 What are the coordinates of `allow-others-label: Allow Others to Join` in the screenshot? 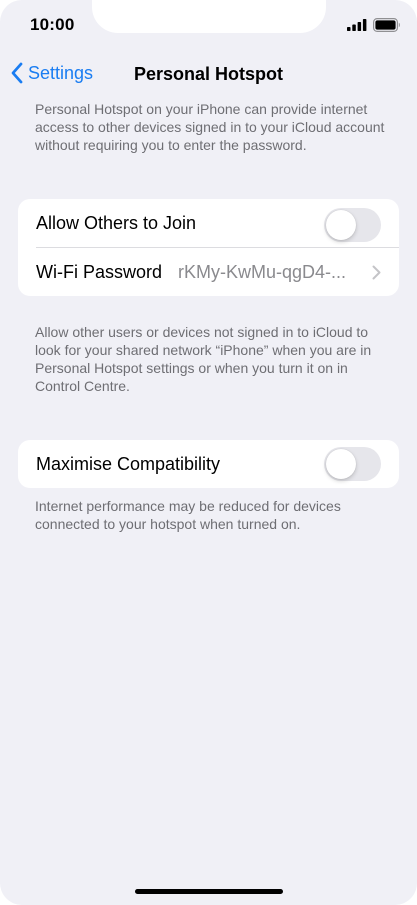 It's located at (116, 223).